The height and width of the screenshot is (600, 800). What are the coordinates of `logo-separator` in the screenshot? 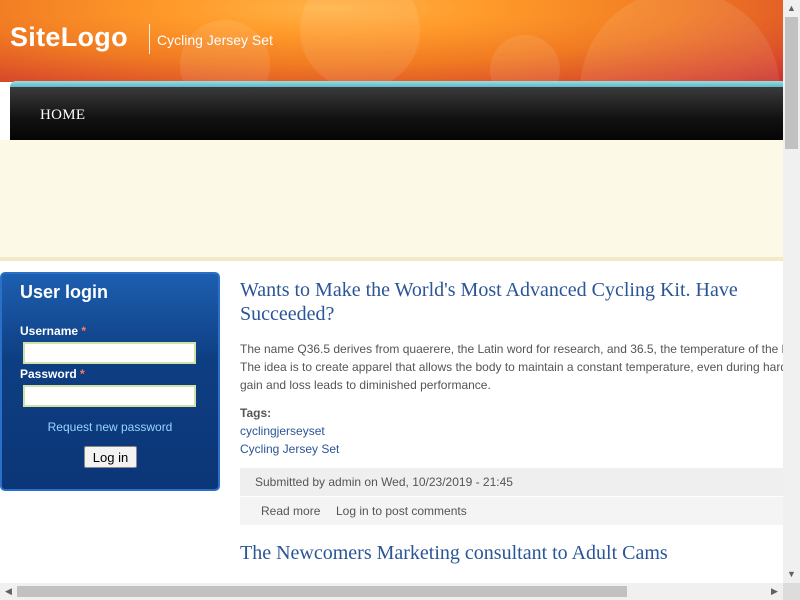 It's located at (149, 39).